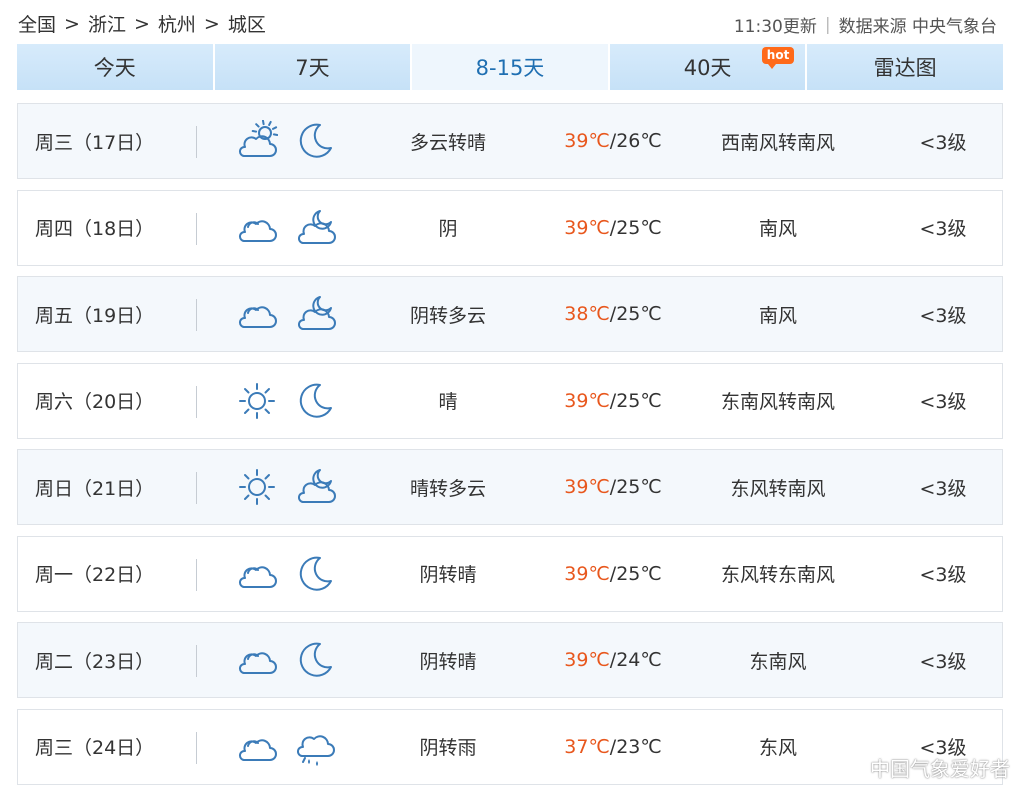  I want to click on tab-today: 今天, so click(116, 67).